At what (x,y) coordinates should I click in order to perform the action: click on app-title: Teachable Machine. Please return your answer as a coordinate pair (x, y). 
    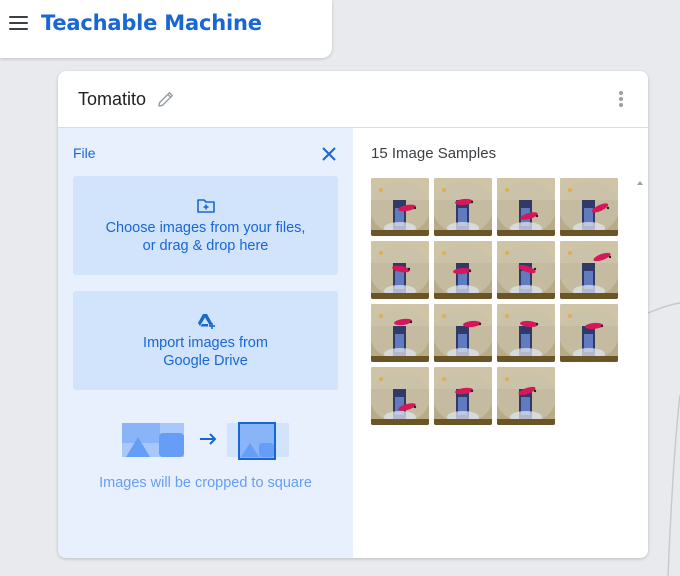
    Looking at the image, I should click on (151, 23).